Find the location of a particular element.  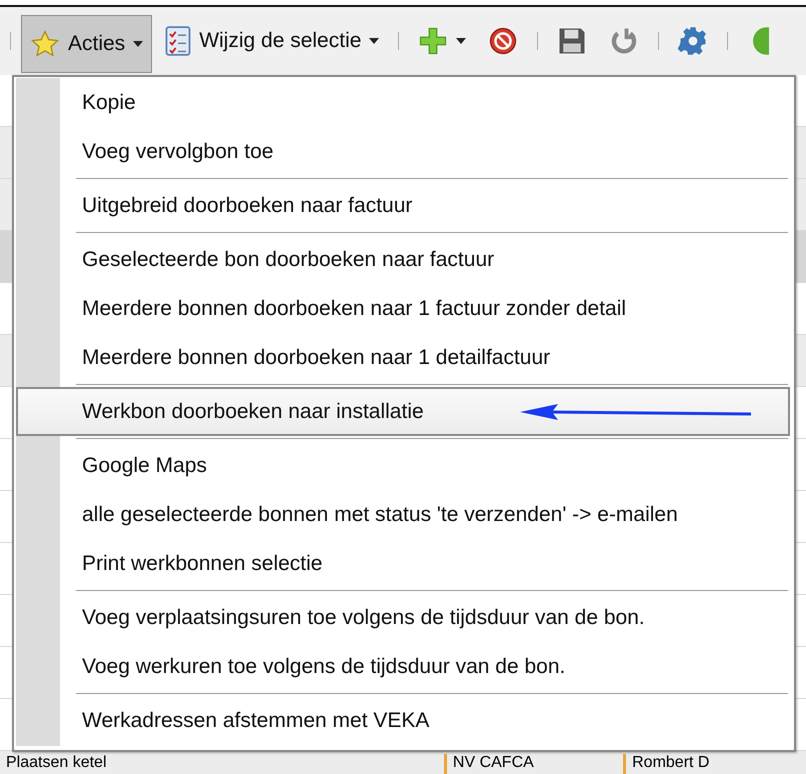

menu-item: Voeg werkuren toe volgens de tijdsduur van de bon. is located at coordinates (404, 666).